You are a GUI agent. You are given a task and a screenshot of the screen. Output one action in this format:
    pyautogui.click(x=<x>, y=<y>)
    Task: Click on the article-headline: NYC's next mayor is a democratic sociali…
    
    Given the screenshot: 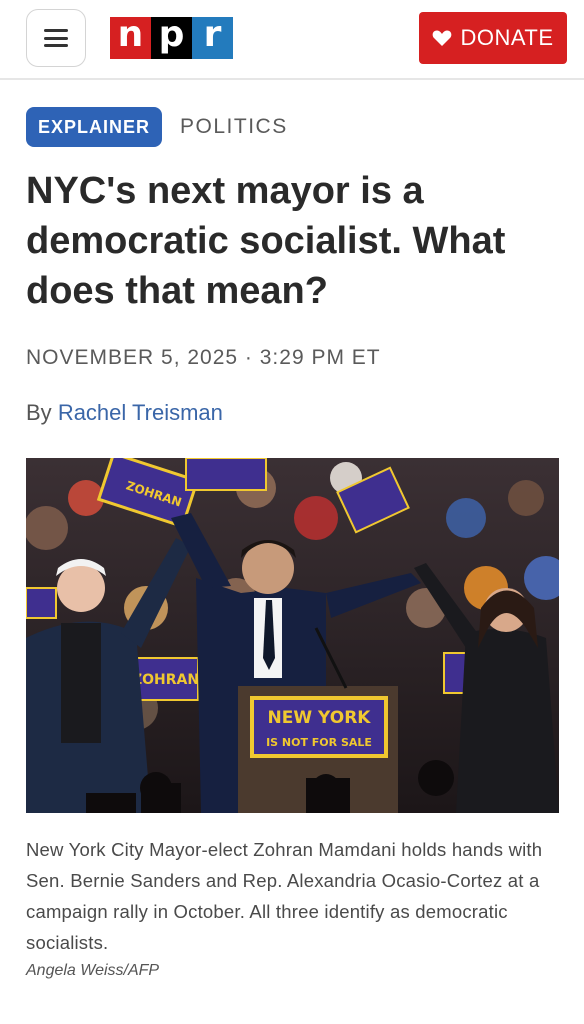 What is the action you would take?
    pyautogui.click(x=266, y=241)
    